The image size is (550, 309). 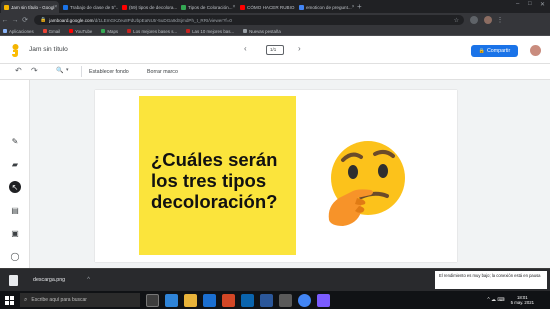 I want to click on clock: 18:01 5 may. 2021, so click(x=522, y=300).